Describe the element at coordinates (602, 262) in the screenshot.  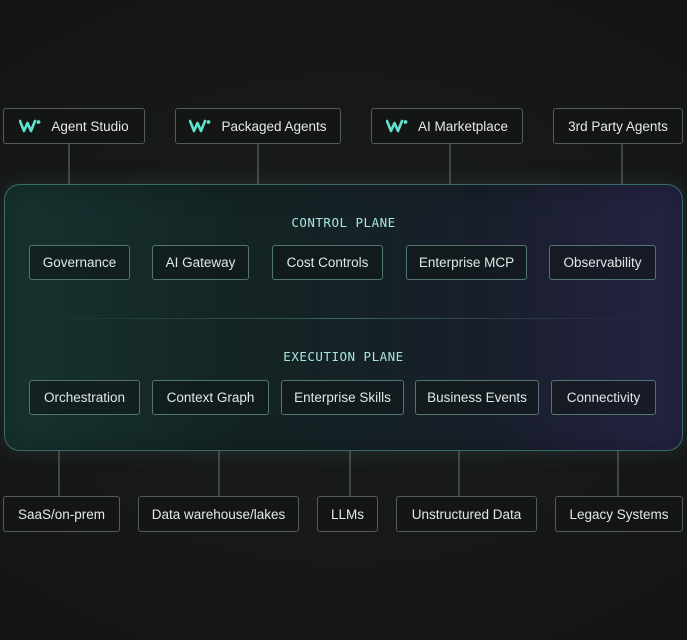
I see `control-item-observability: Observability` at that location.